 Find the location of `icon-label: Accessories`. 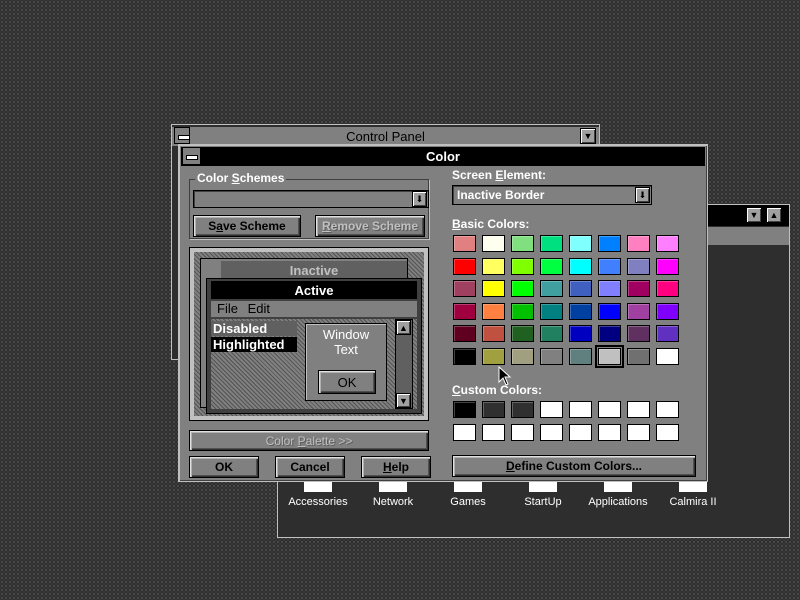

icon-label: Accessories is located at coordinates (318, 502).